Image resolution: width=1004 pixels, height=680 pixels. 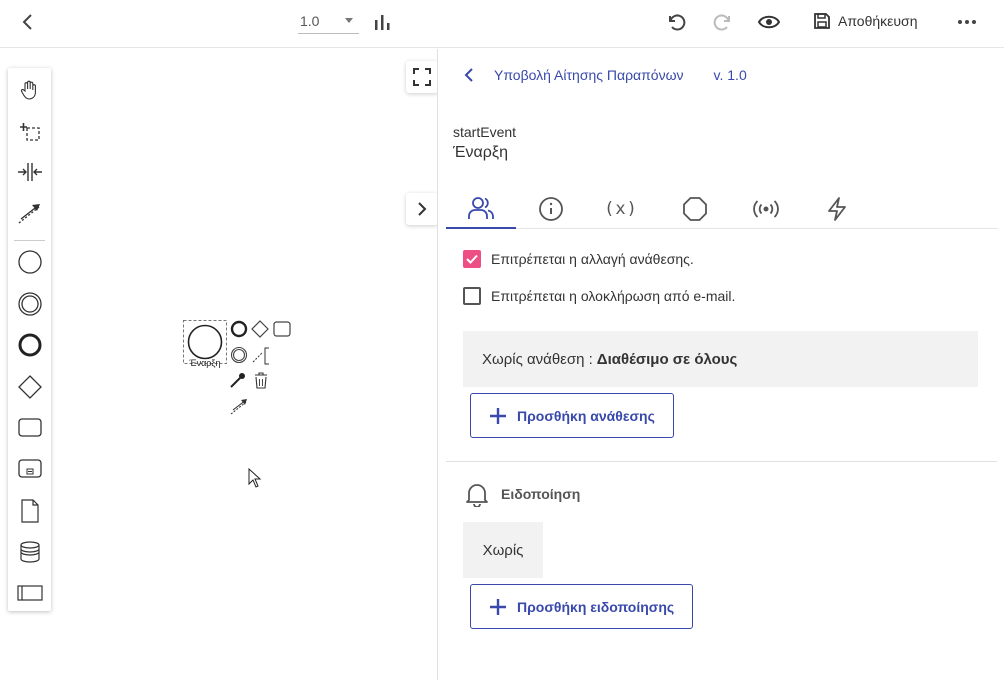 I want to click on create-data-object, so click(x=29, y=511).